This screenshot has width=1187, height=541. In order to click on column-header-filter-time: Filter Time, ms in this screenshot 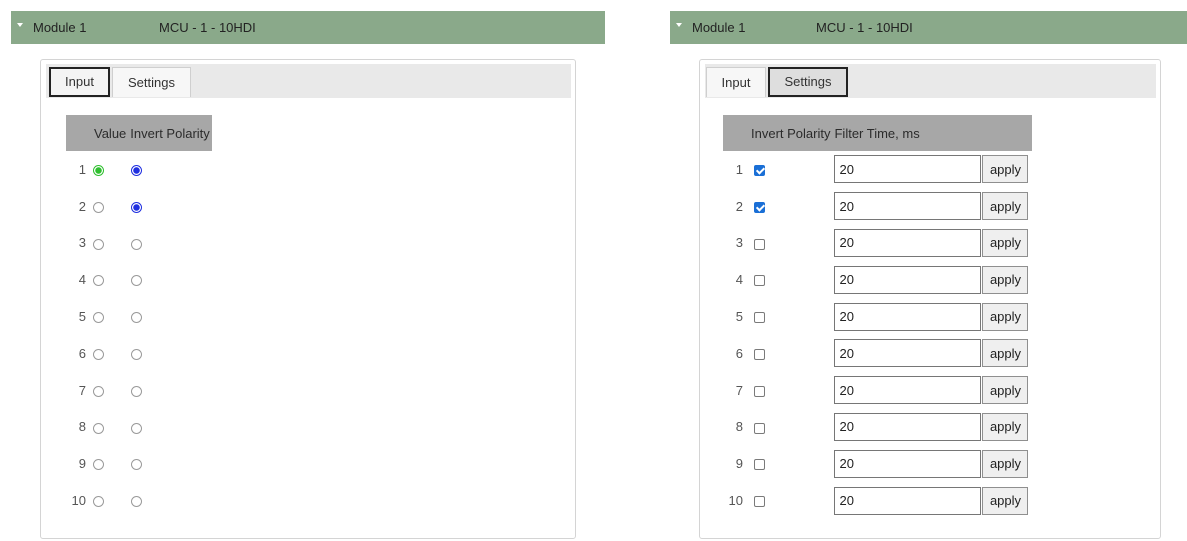, I will do `click(932, 133)`.